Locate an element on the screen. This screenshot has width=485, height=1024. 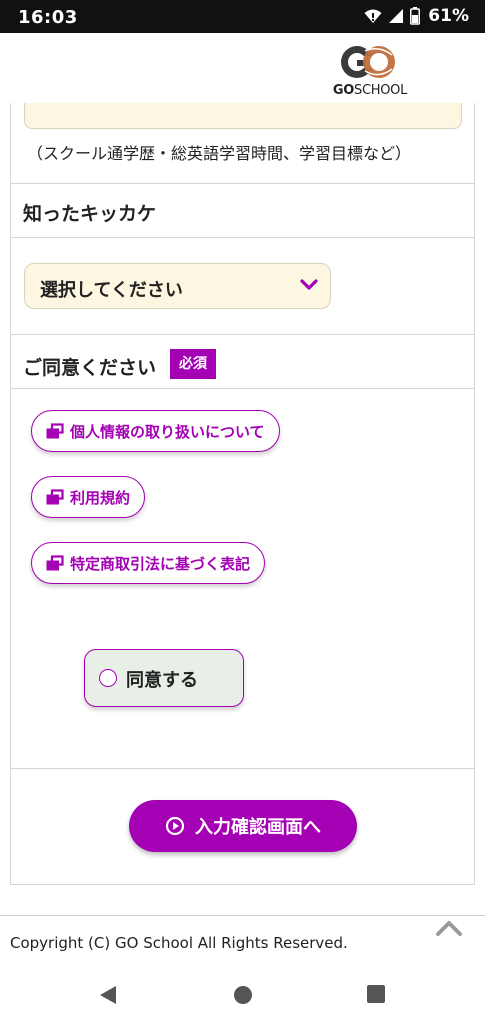
agree-checkbox: 同意する is located at coordinates (164, 678).